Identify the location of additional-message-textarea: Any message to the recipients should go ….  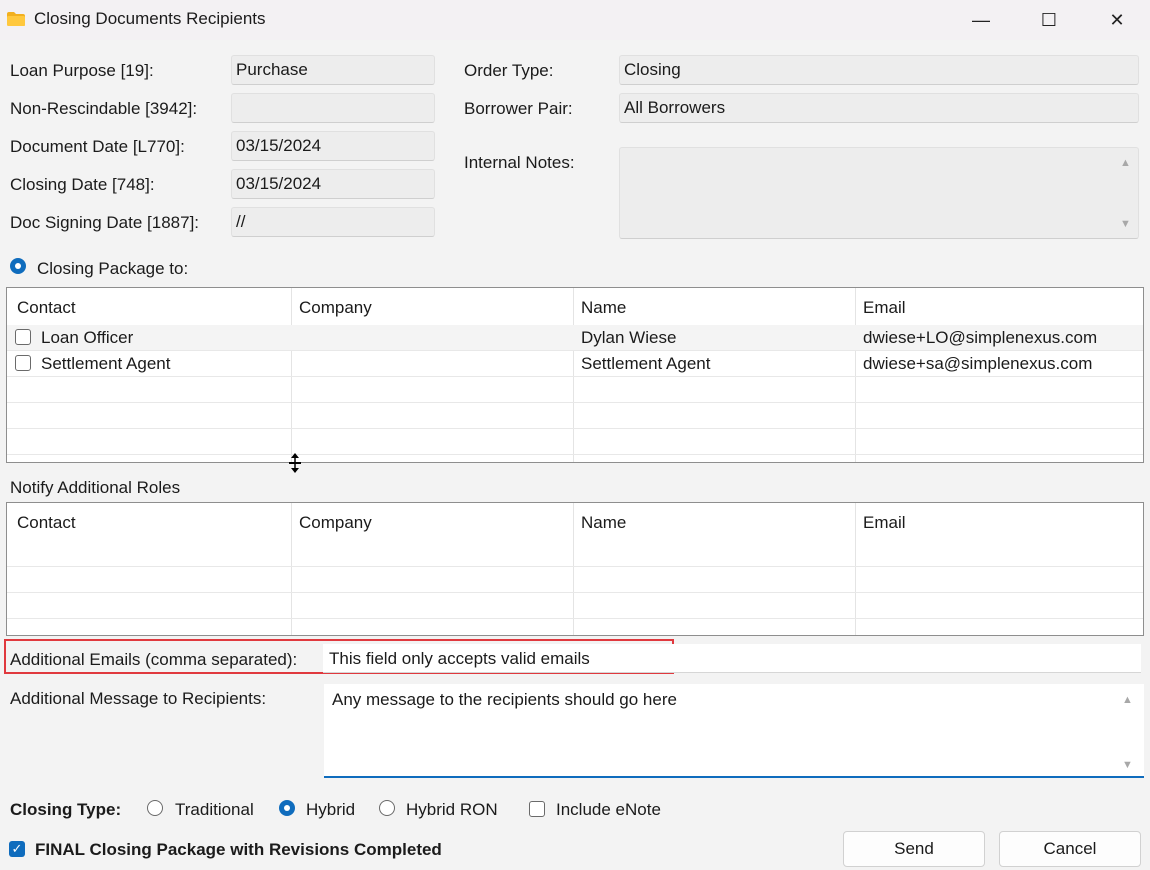
(734, 731).